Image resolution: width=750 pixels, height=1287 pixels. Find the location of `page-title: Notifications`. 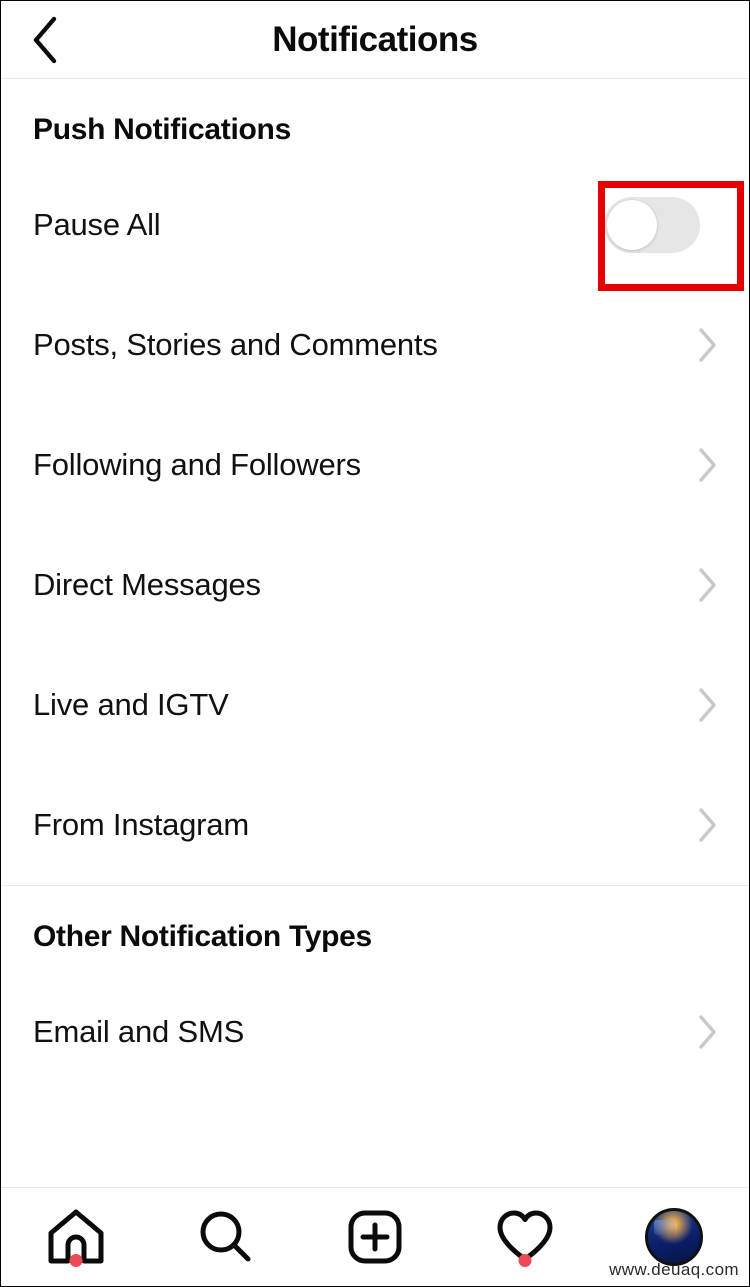

page-title: Notifications is located at coordinates (375, 39).